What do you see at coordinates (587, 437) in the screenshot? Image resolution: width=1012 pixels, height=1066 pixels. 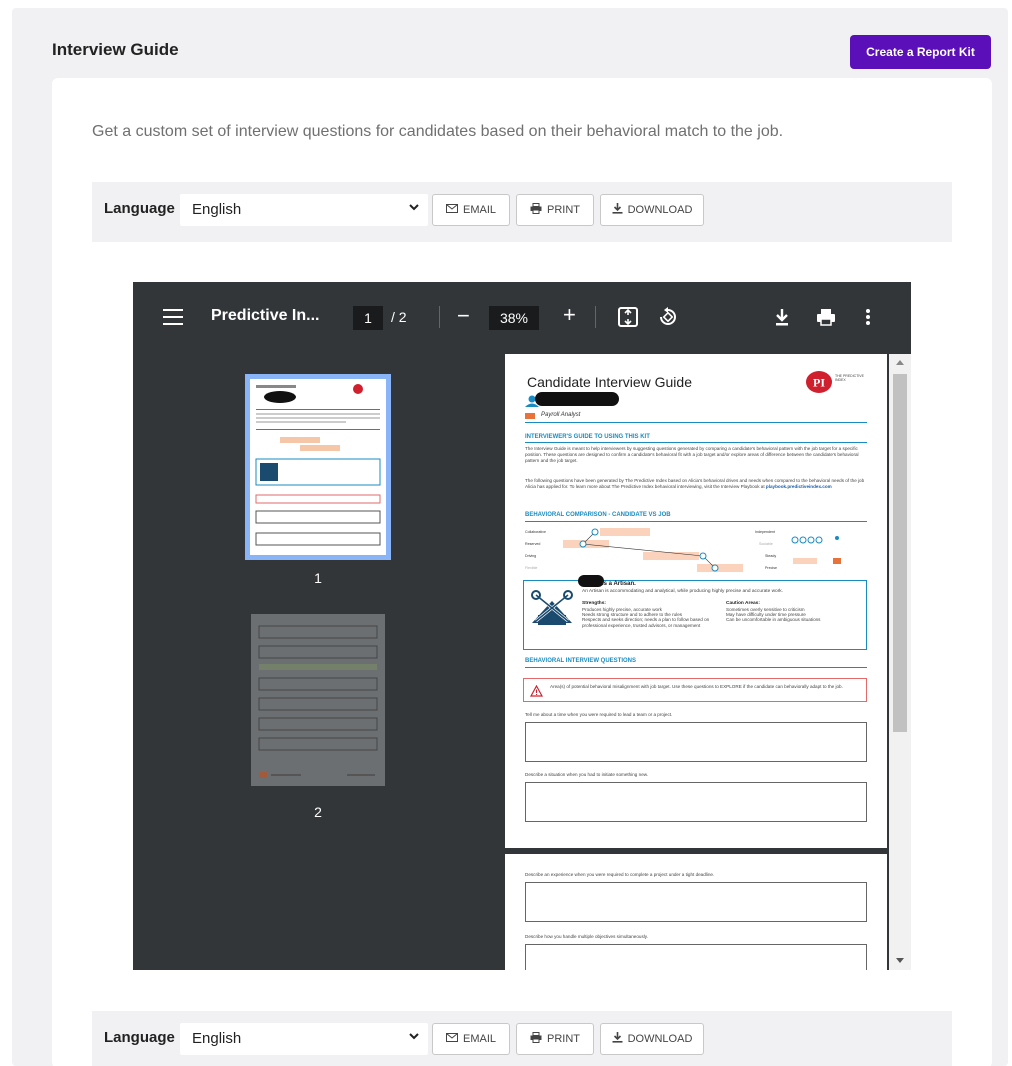 I see `section-heading-guide: INTERVIEWER'S GUIDE TO USING THIS KIT` at bounding box center [587, 437].